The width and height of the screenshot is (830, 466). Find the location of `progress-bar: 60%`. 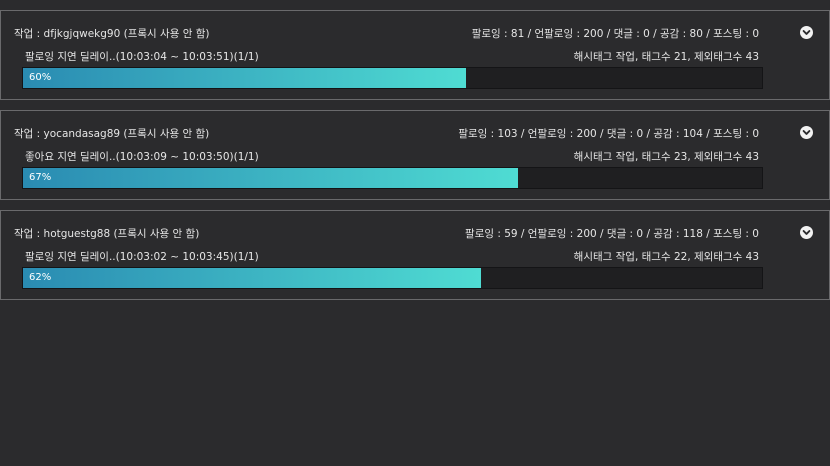

progress-bar: 60% is located at coordinates (392, 78).